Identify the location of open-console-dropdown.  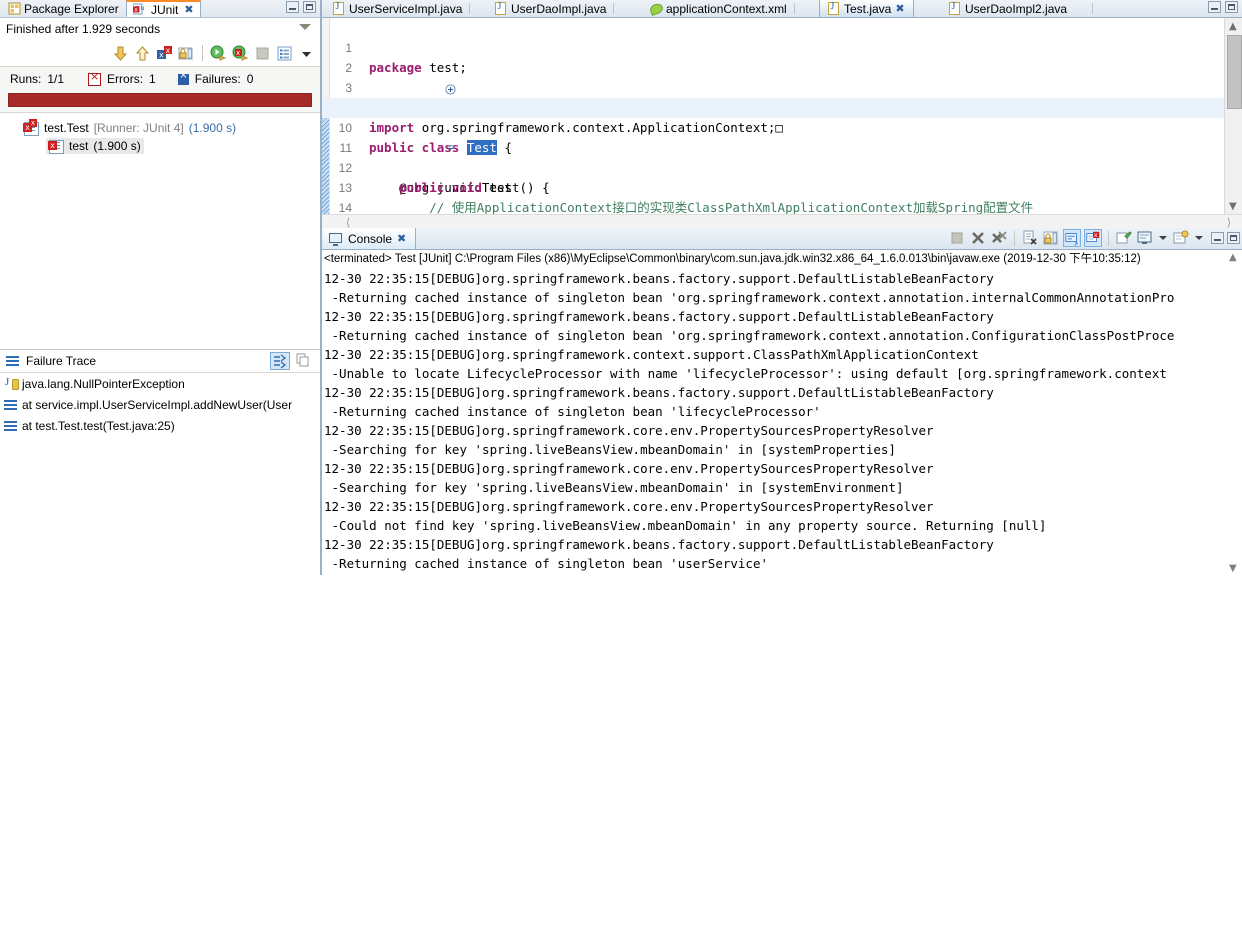
(1199, 238).